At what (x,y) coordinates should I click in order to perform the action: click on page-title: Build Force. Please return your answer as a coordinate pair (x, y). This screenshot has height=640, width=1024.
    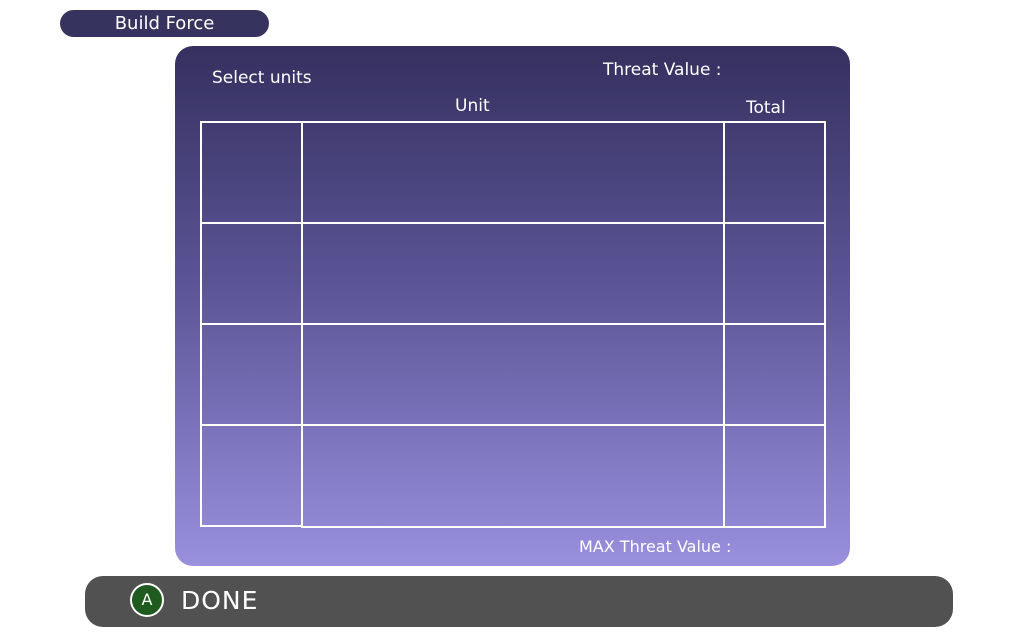
    Looking at the image, I should click on (164, 23).